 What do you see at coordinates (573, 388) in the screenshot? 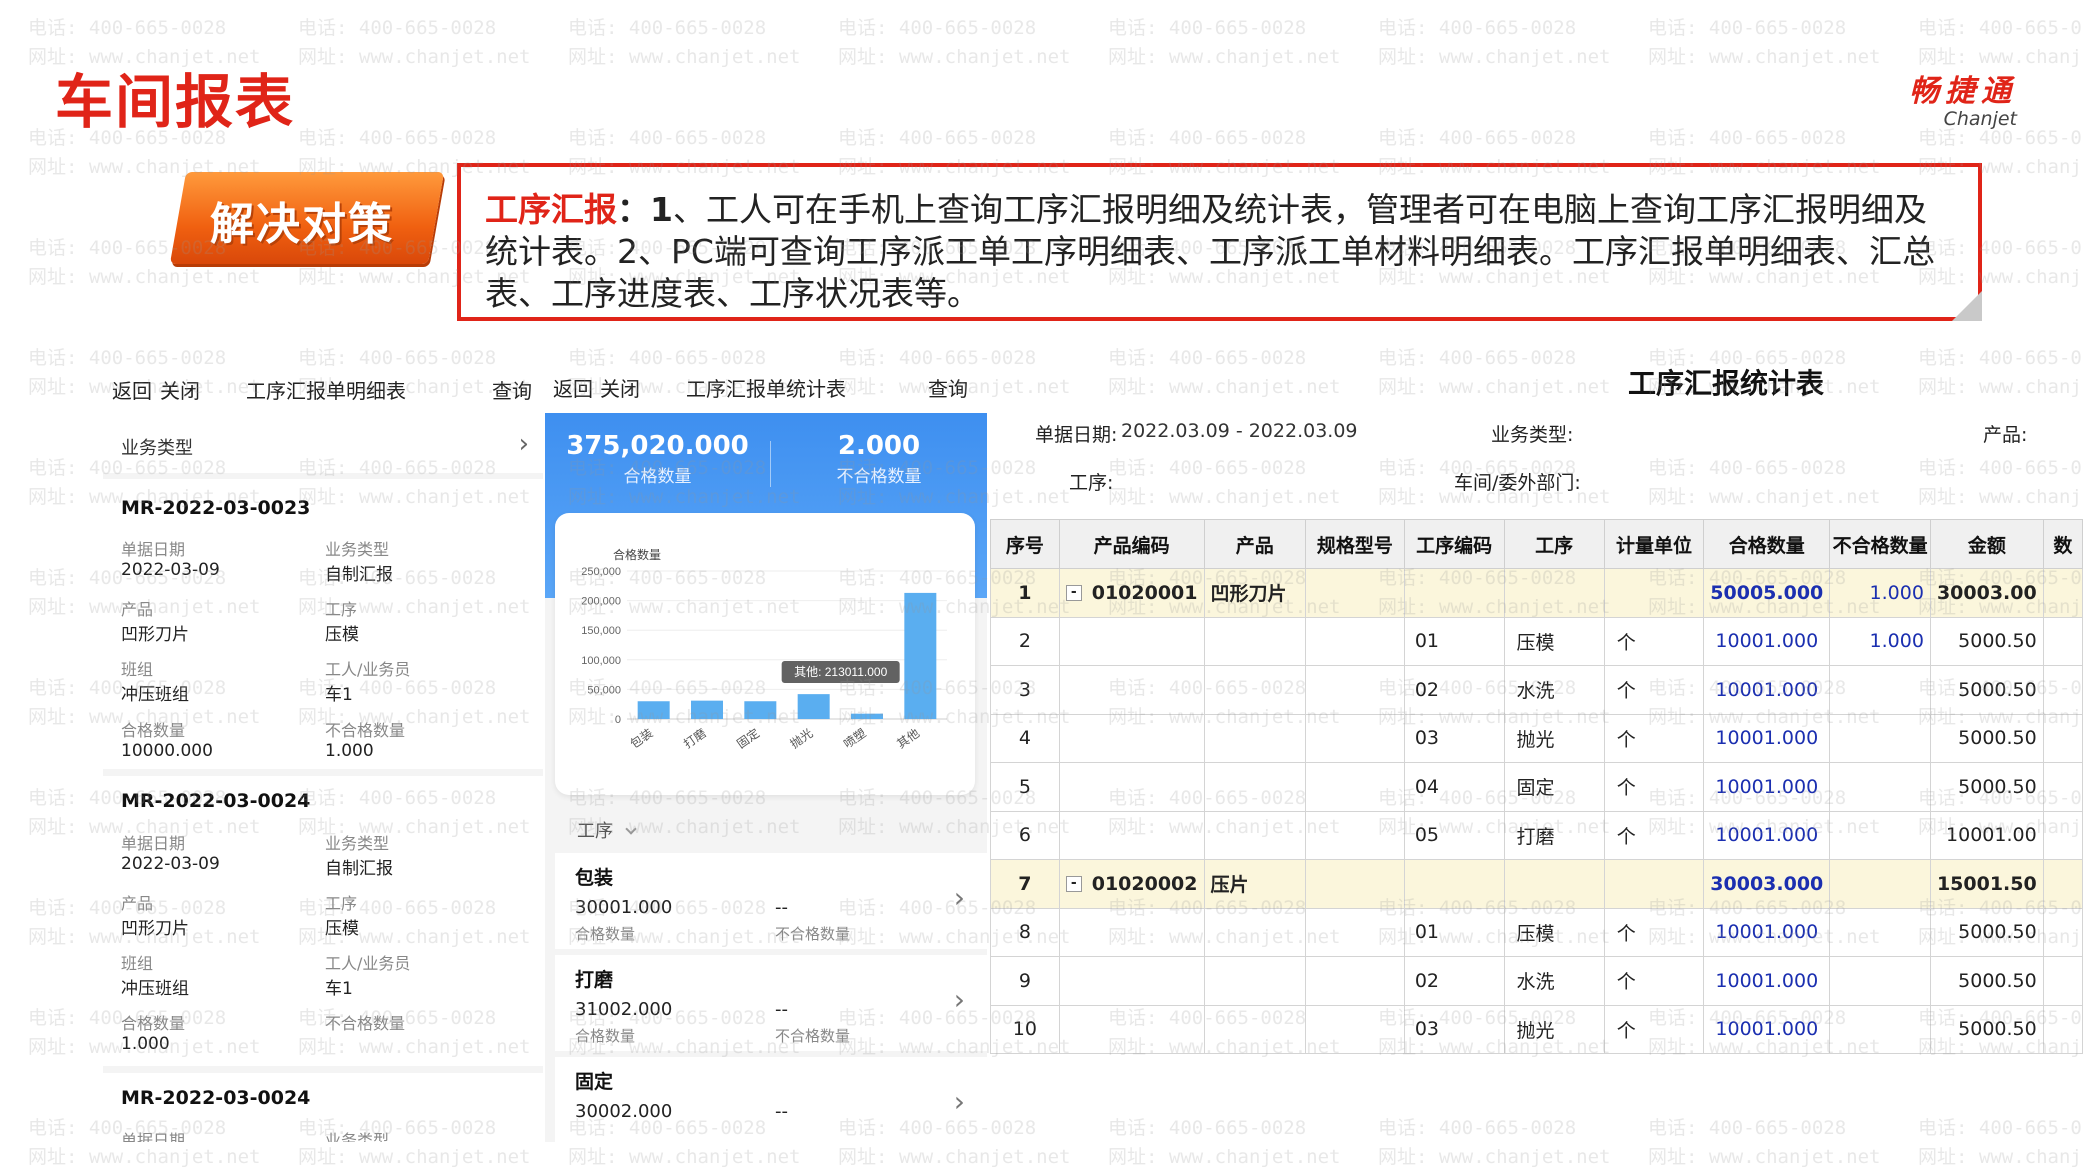
I see `m2-back-button: 返回` at bounding box center [573, 388].